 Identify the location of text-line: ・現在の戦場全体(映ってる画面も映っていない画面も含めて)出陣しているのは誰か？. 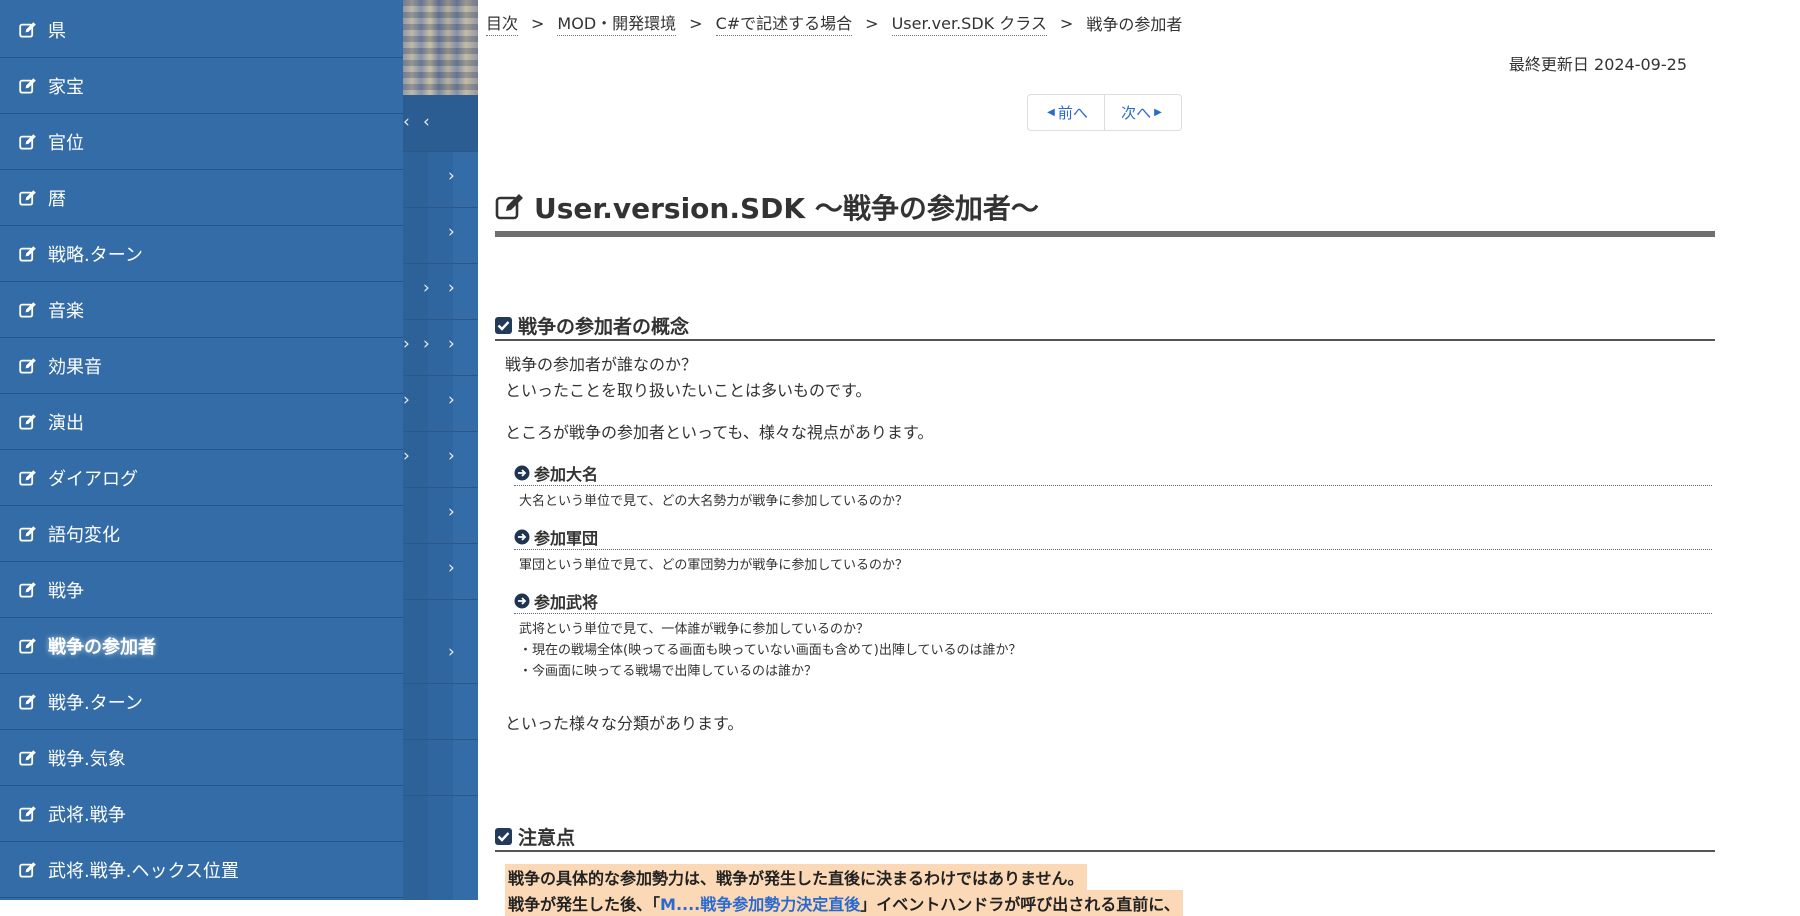
(770, 650).